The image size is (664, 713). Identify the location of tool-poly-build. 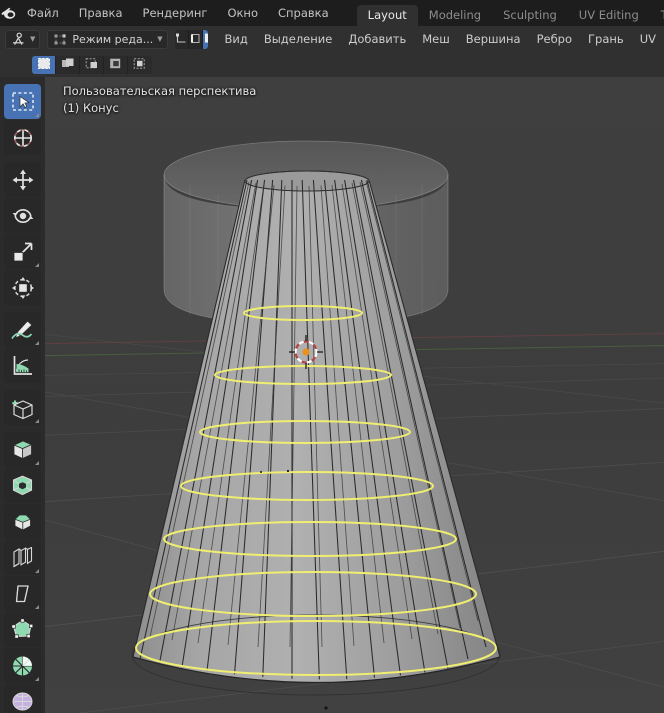
(22, 629).